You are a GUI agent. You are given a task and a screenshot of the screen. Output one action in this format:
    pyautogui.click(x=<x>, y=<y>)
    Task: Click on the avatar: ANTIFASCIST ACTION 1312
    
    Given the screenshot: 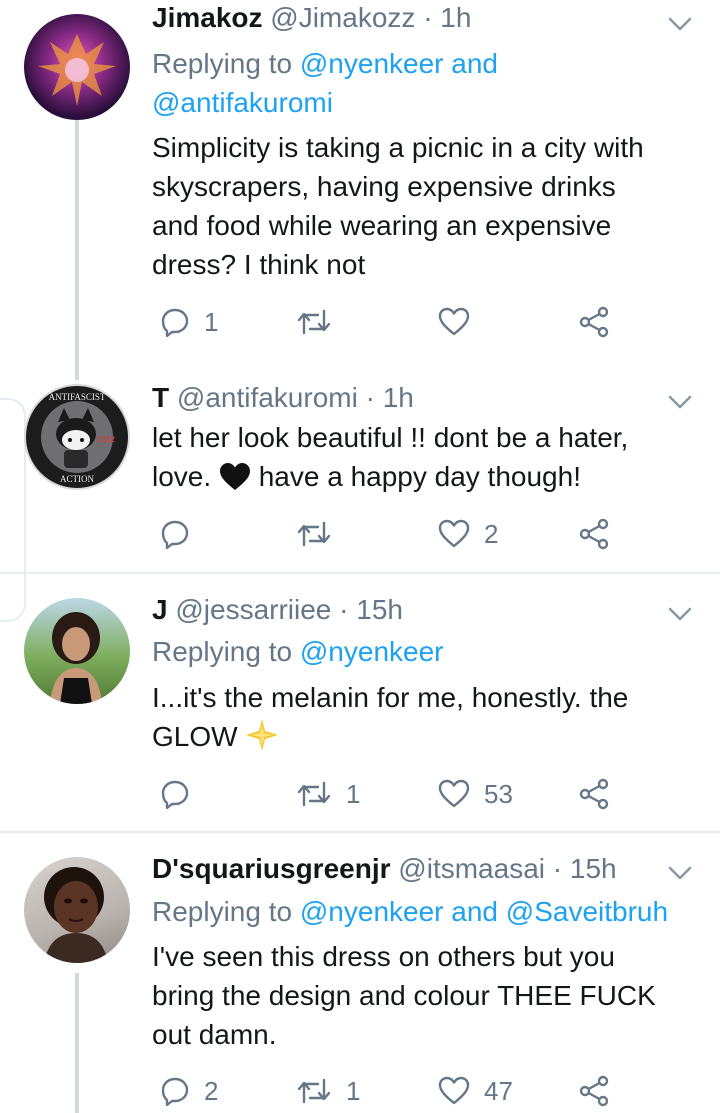 What is the action you would take?
    pyautogui.click(x=77, y=437)
    